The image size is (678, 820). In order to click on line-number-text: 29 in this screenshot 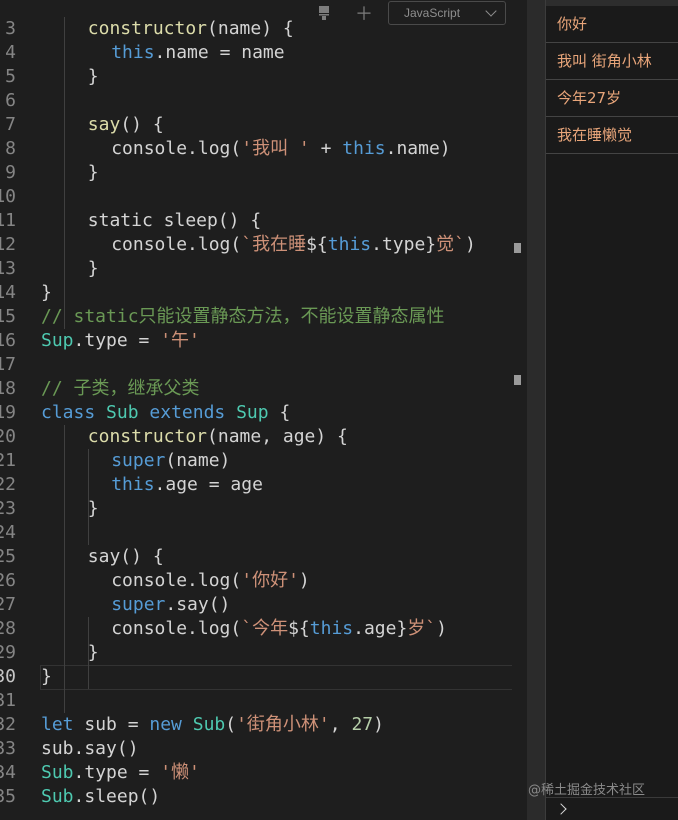, I will do `click(8, 652)`.